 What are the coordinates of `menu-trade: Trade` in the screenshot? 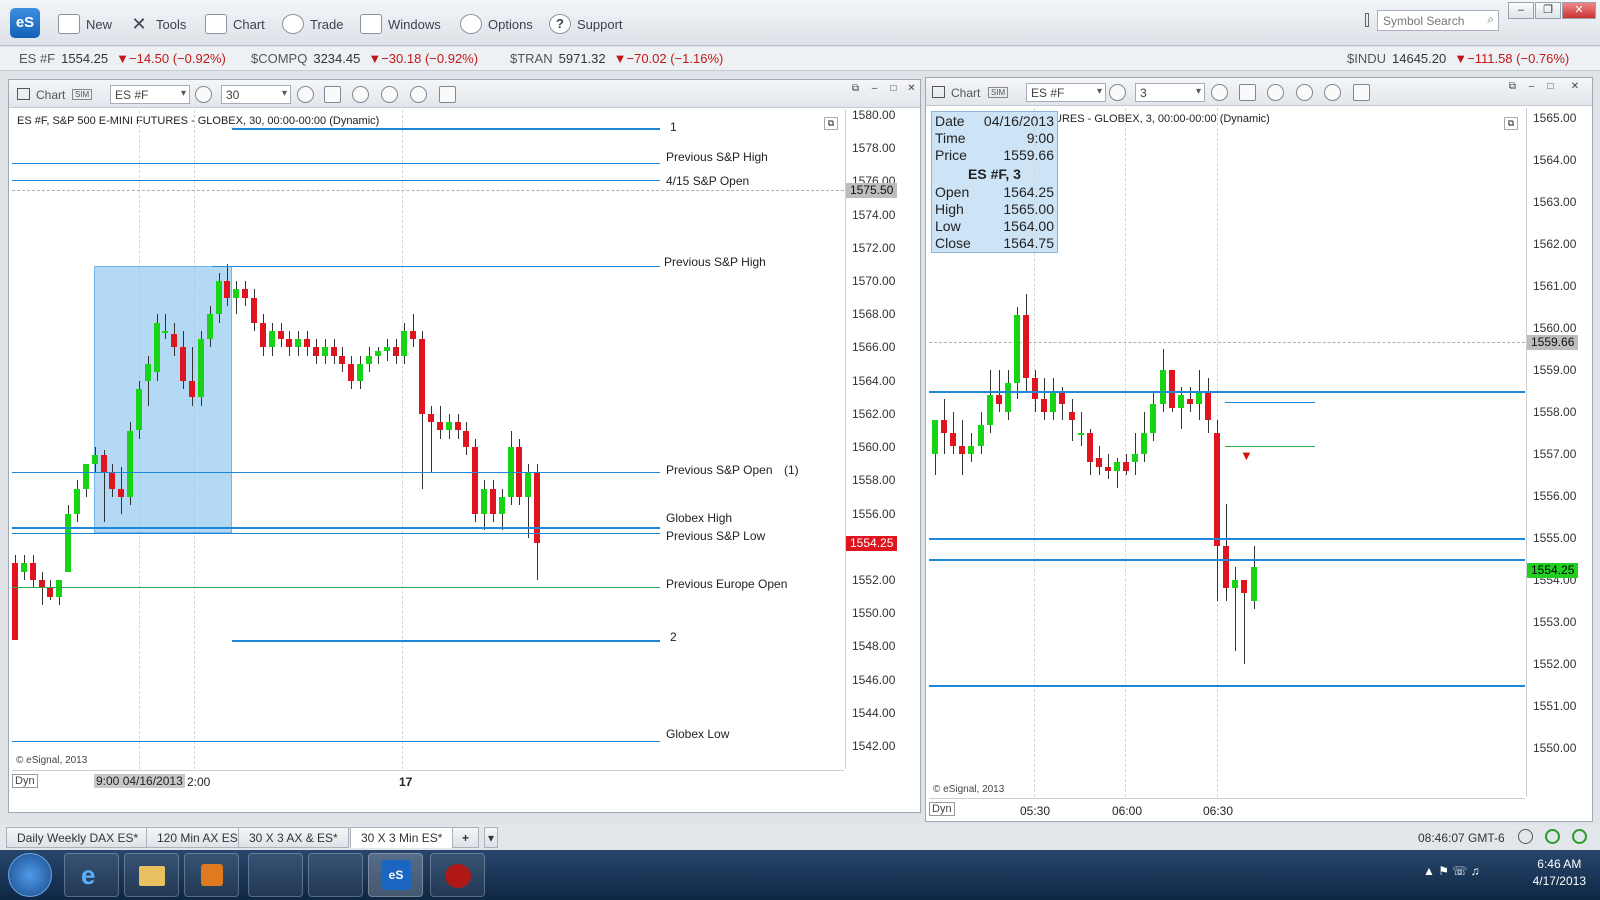 It's located at (312, 24).